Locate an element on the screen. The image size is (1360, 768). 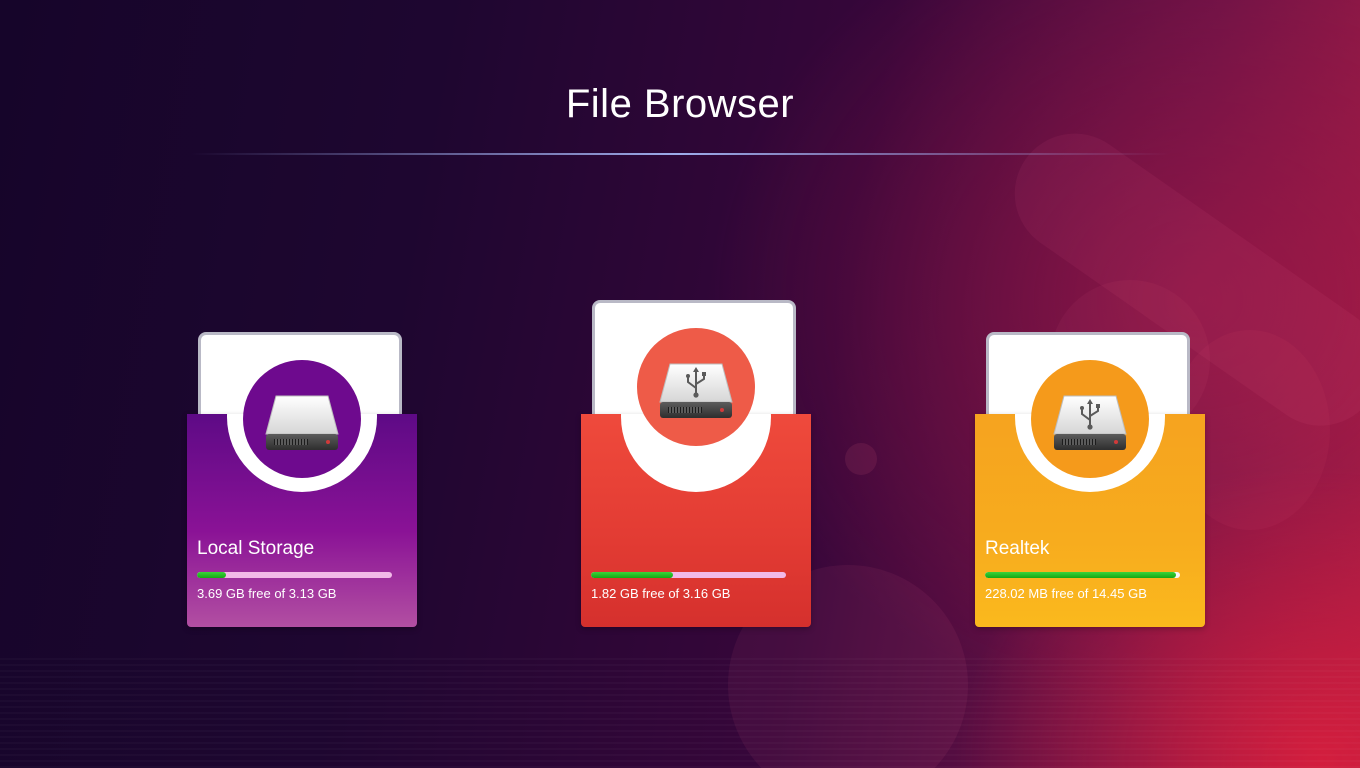
page-title: File Browser is located at coordinates (680, 104).